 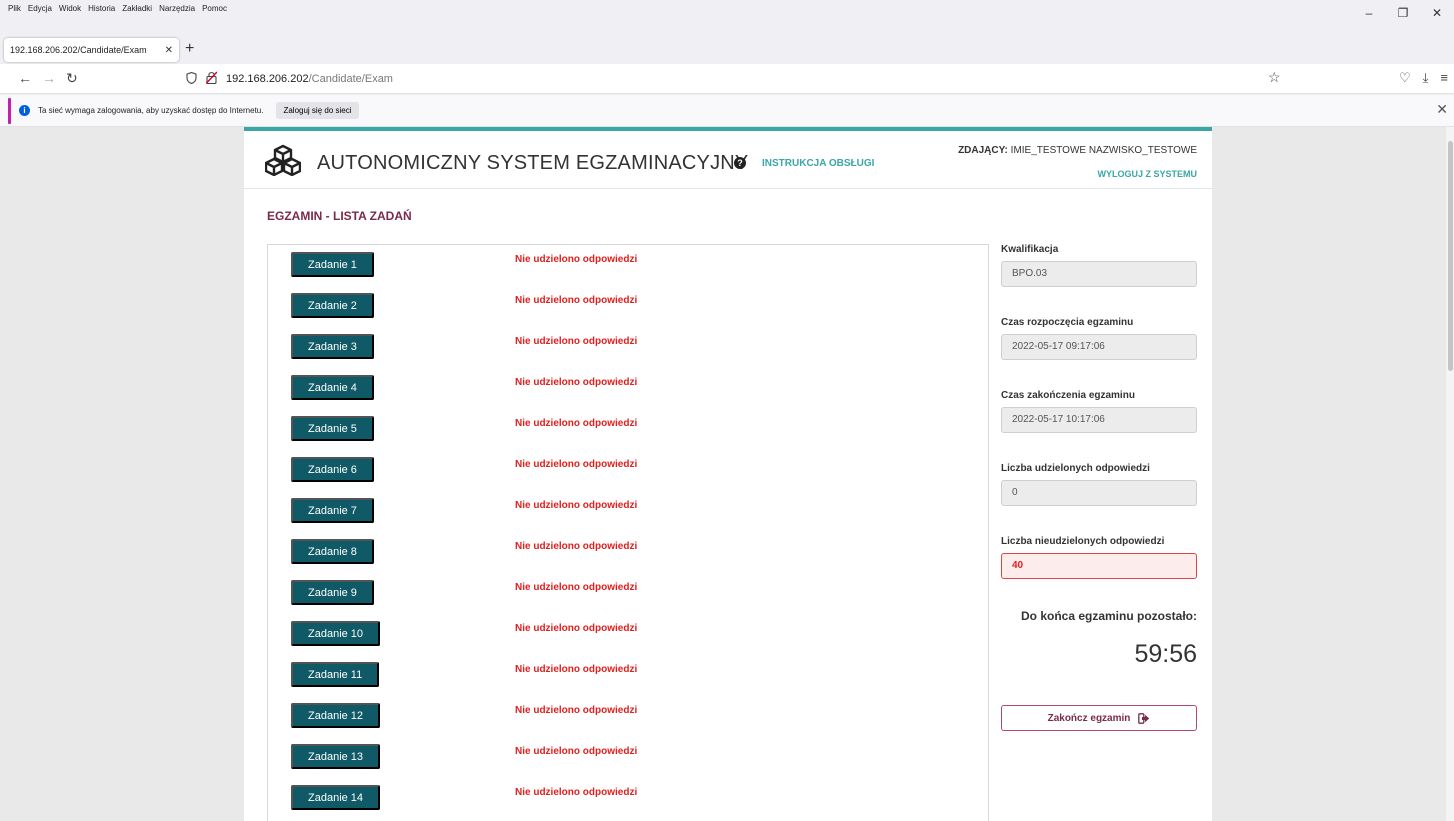 I want to click on tracking-shield-icon, so click(x=193, y=79).